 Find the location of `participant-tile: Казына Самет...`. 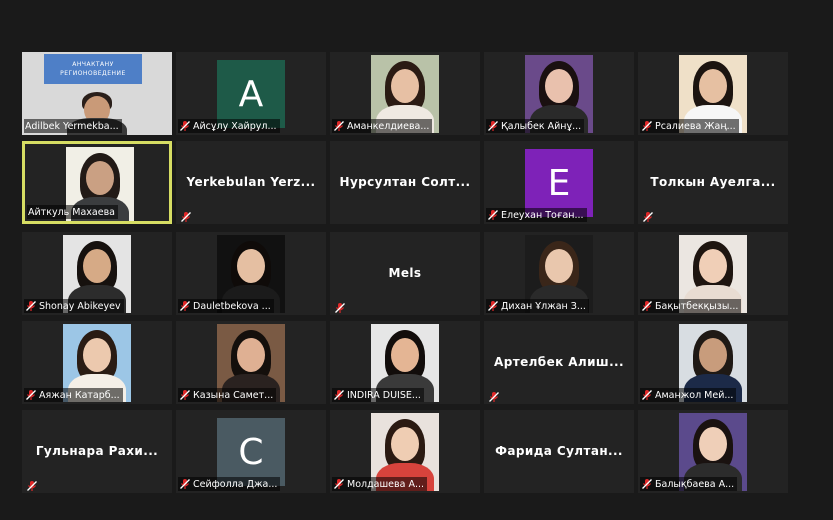

participant-tile: Казына Самет... is located at coordinates (251, 362).